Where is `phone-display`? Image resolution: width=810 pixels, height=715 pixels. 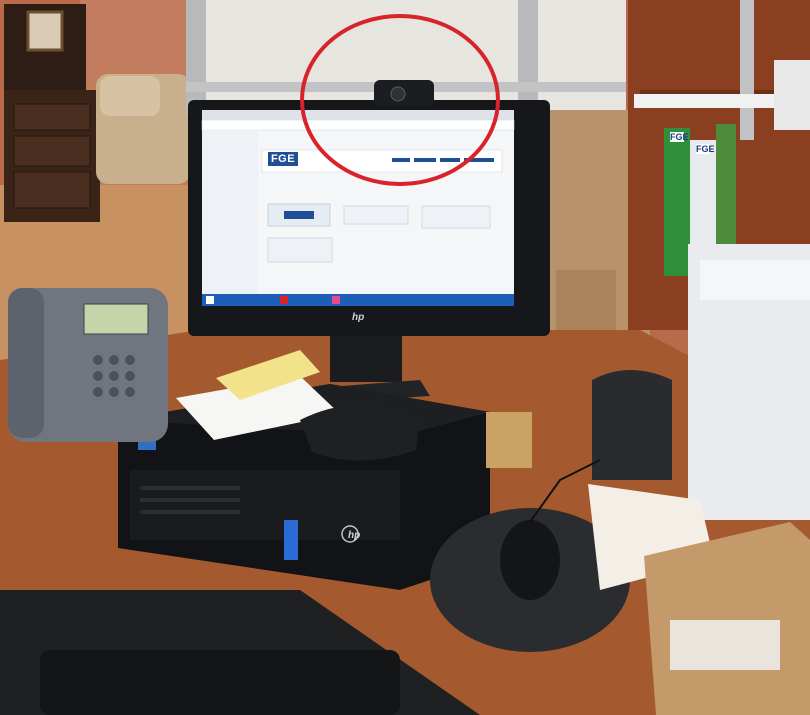
phone-display is located at coordinates (116, 319).